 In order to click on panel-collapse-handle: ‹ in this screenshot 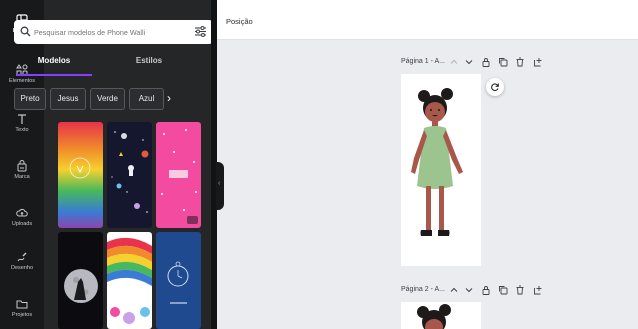, I will do `click(220, 186)`.